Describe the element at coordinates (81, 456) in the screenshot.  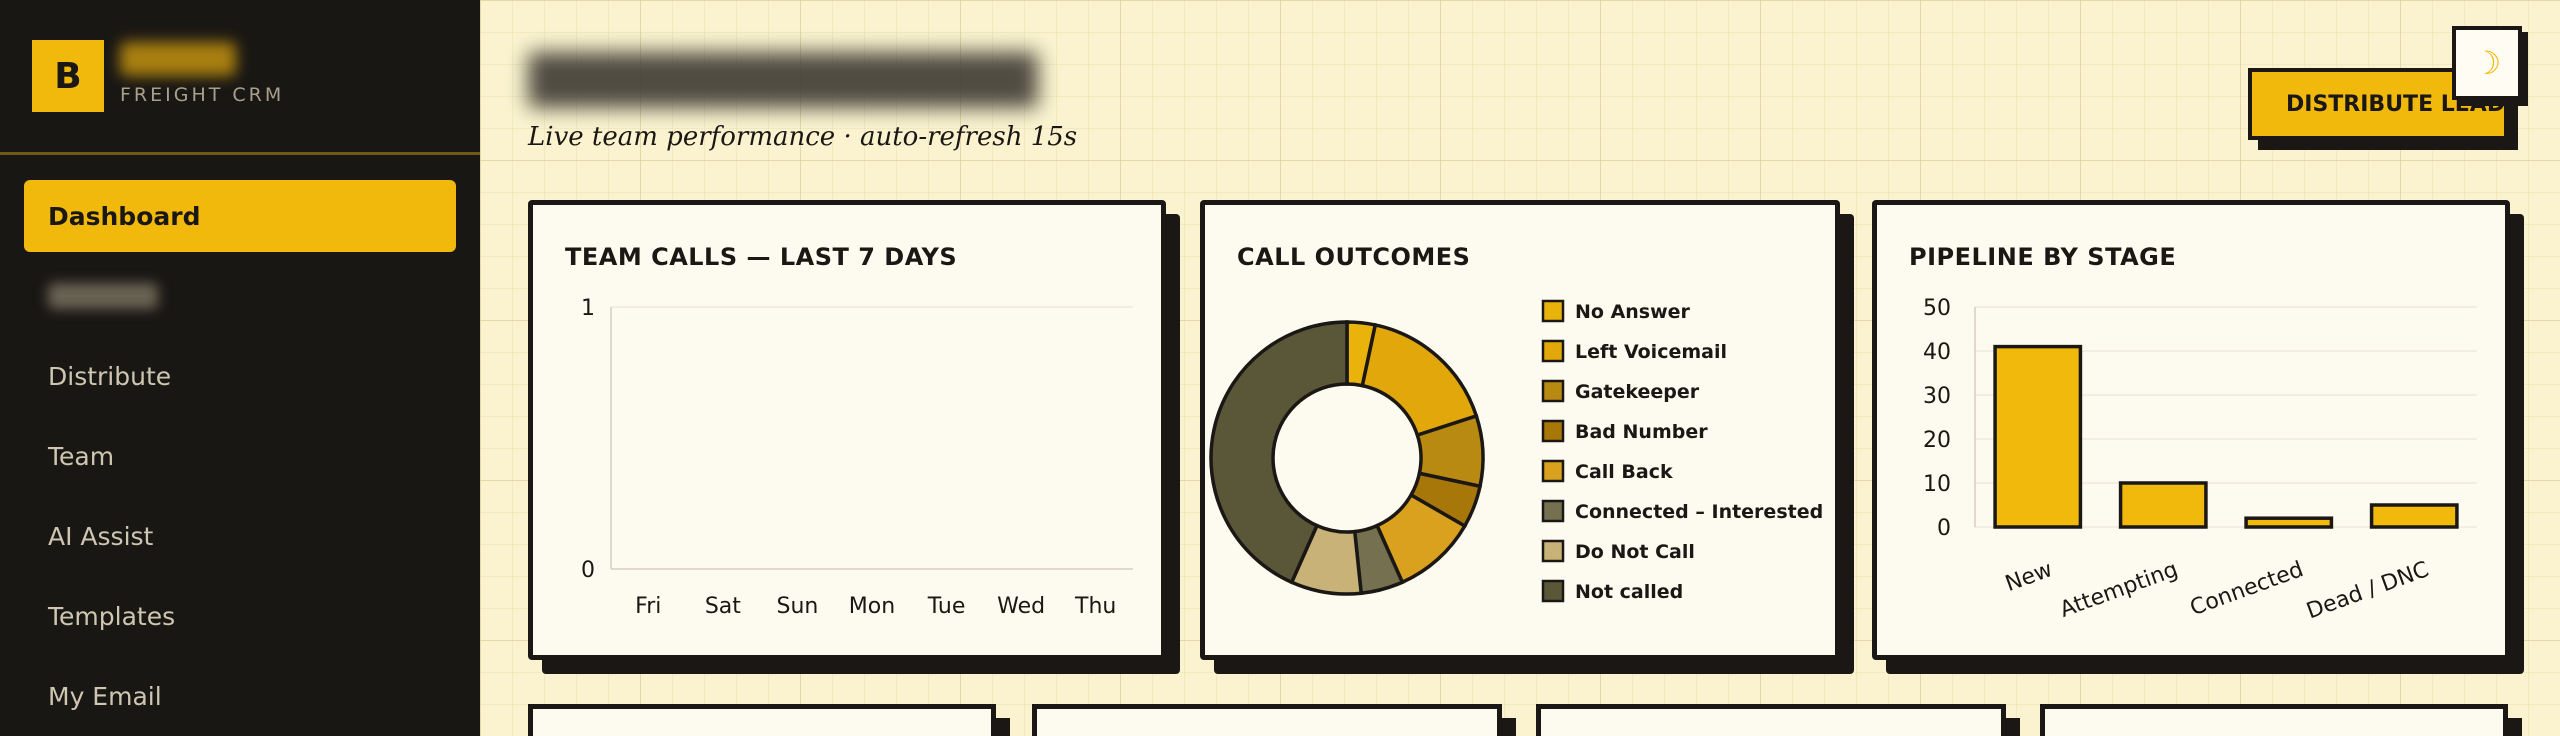
I see `sidebar-item-label: Team` at that location.